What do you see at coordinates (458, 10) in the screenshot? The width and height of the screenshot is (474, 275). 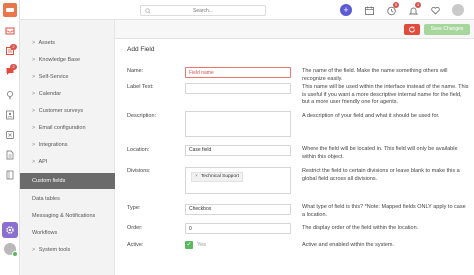 I see `user-menu-avatar` at bounding box center [458, 10].